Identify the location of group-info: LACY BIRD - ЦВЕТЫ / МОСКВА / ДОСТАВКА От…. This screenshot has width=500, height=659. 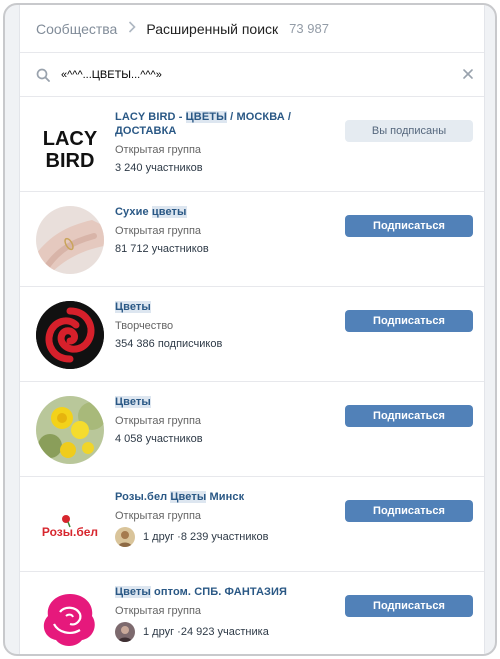
(225, 142).